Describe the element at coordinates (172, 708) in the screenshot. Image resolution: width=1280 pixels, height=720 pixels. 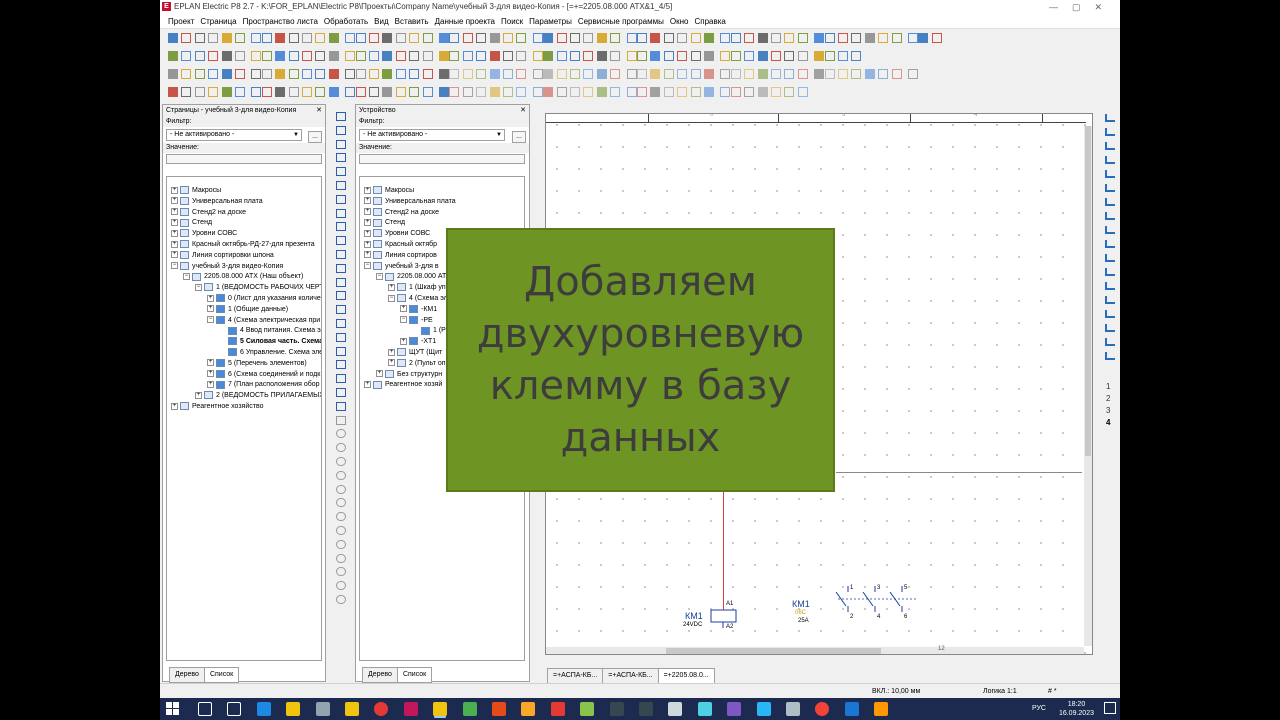
I see `windows-start-icon` at that location.